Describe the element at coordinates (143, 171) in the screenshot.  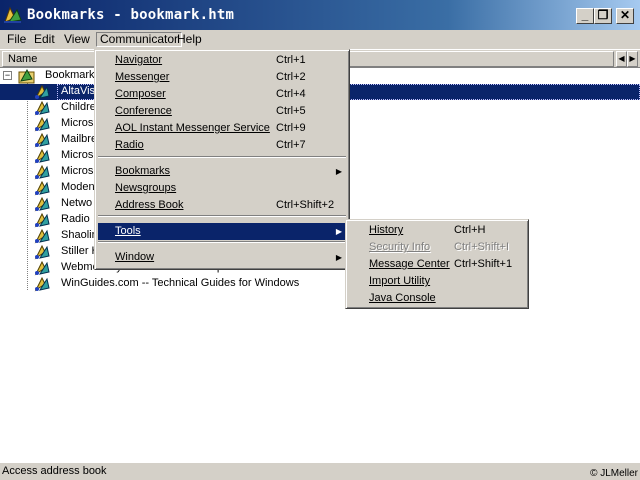
I see `menu-item-label: Bookmarks` at that location.